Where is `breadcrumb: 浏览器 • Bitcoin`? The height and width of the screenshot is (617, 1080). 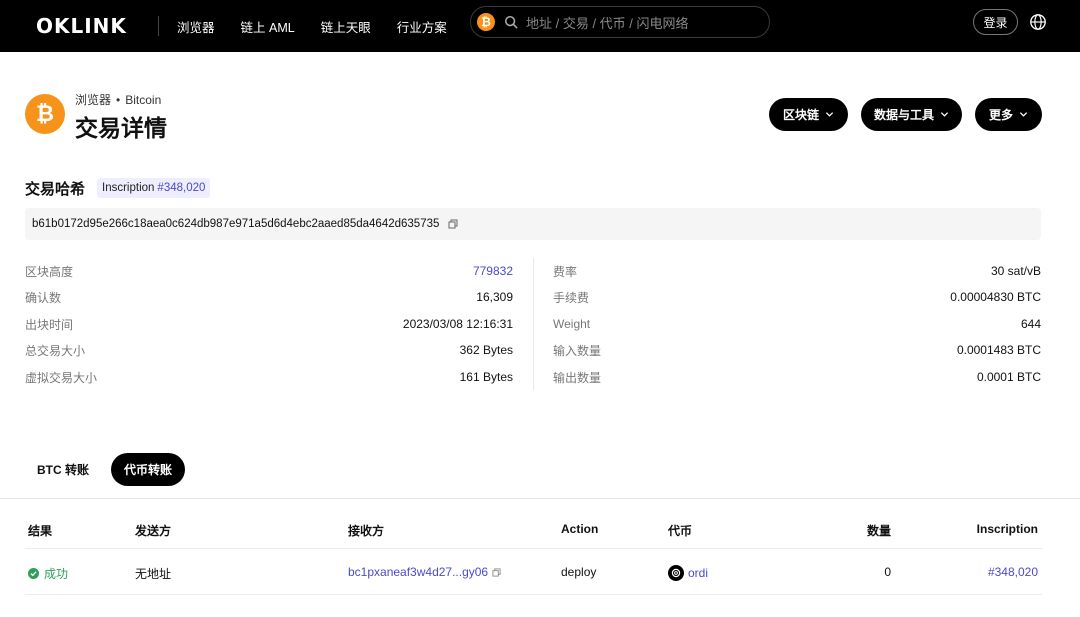
breadcrumb: 浏览器 • Bitcoin is located at coordinates (118, 99).